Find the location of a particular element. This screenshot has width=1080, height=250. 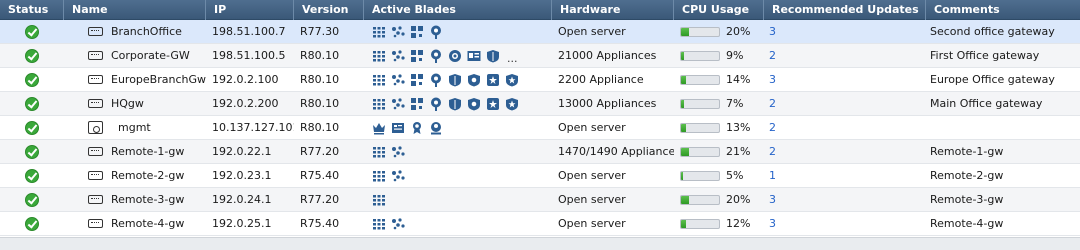

ip-cell: 192.0.22.1 is located at coordinates (242, 151).